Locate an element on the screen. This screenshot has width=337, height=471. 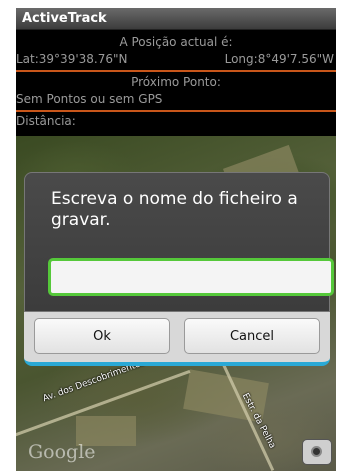
coordinates-row: Lat:39°39'38.76"N Long:8°49'7.56"W is located at coordinates (176, 59).